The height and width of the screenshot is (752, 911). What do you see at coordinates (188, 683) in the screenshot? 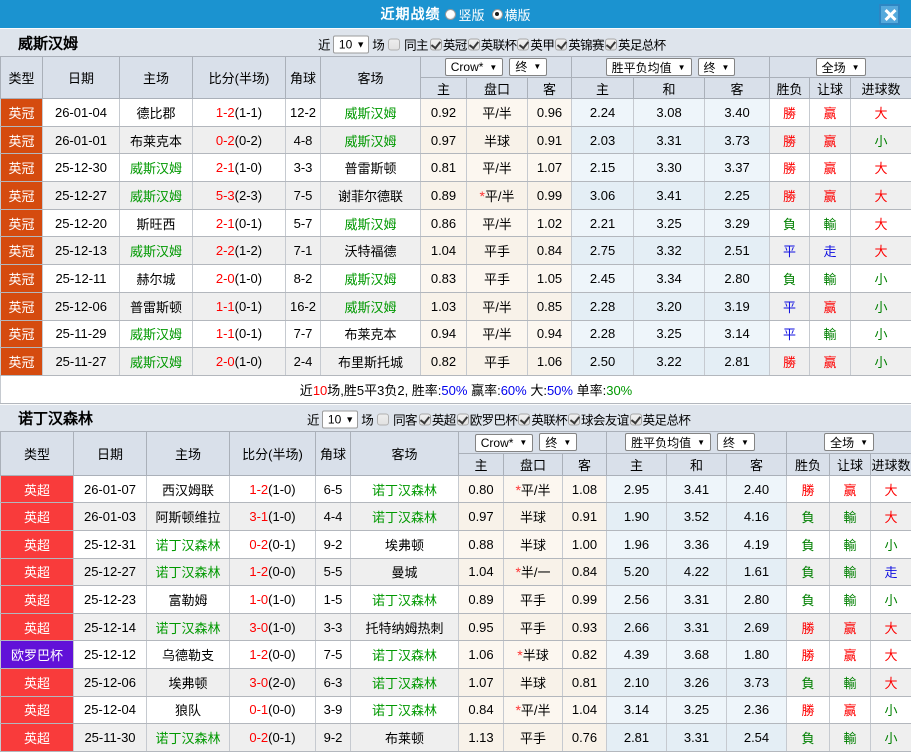
I see `home-team: 埃弗顿` at bounding box center [188, 683].